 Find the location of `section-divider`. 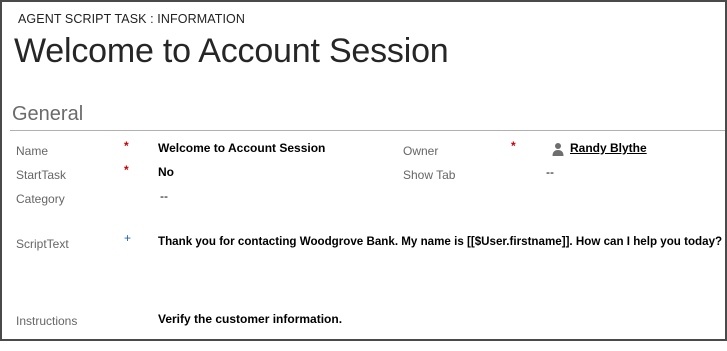

section-divider is located at coordinates (367, 130).